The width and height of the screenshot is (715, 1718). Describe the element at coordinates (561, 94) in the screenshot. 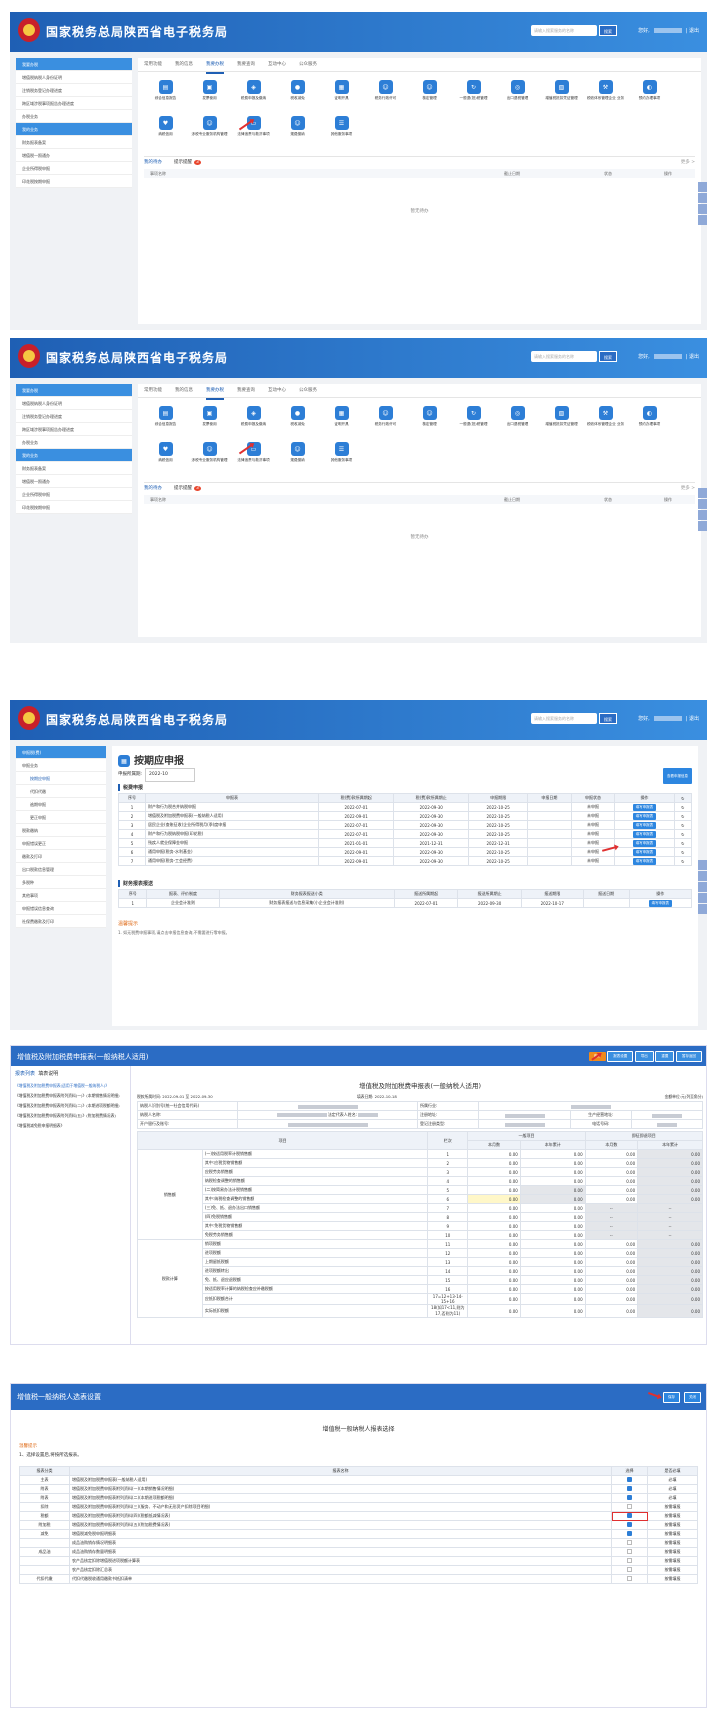

I see `service-item: ▧ 增值税抵扣凭证管理` at that location.